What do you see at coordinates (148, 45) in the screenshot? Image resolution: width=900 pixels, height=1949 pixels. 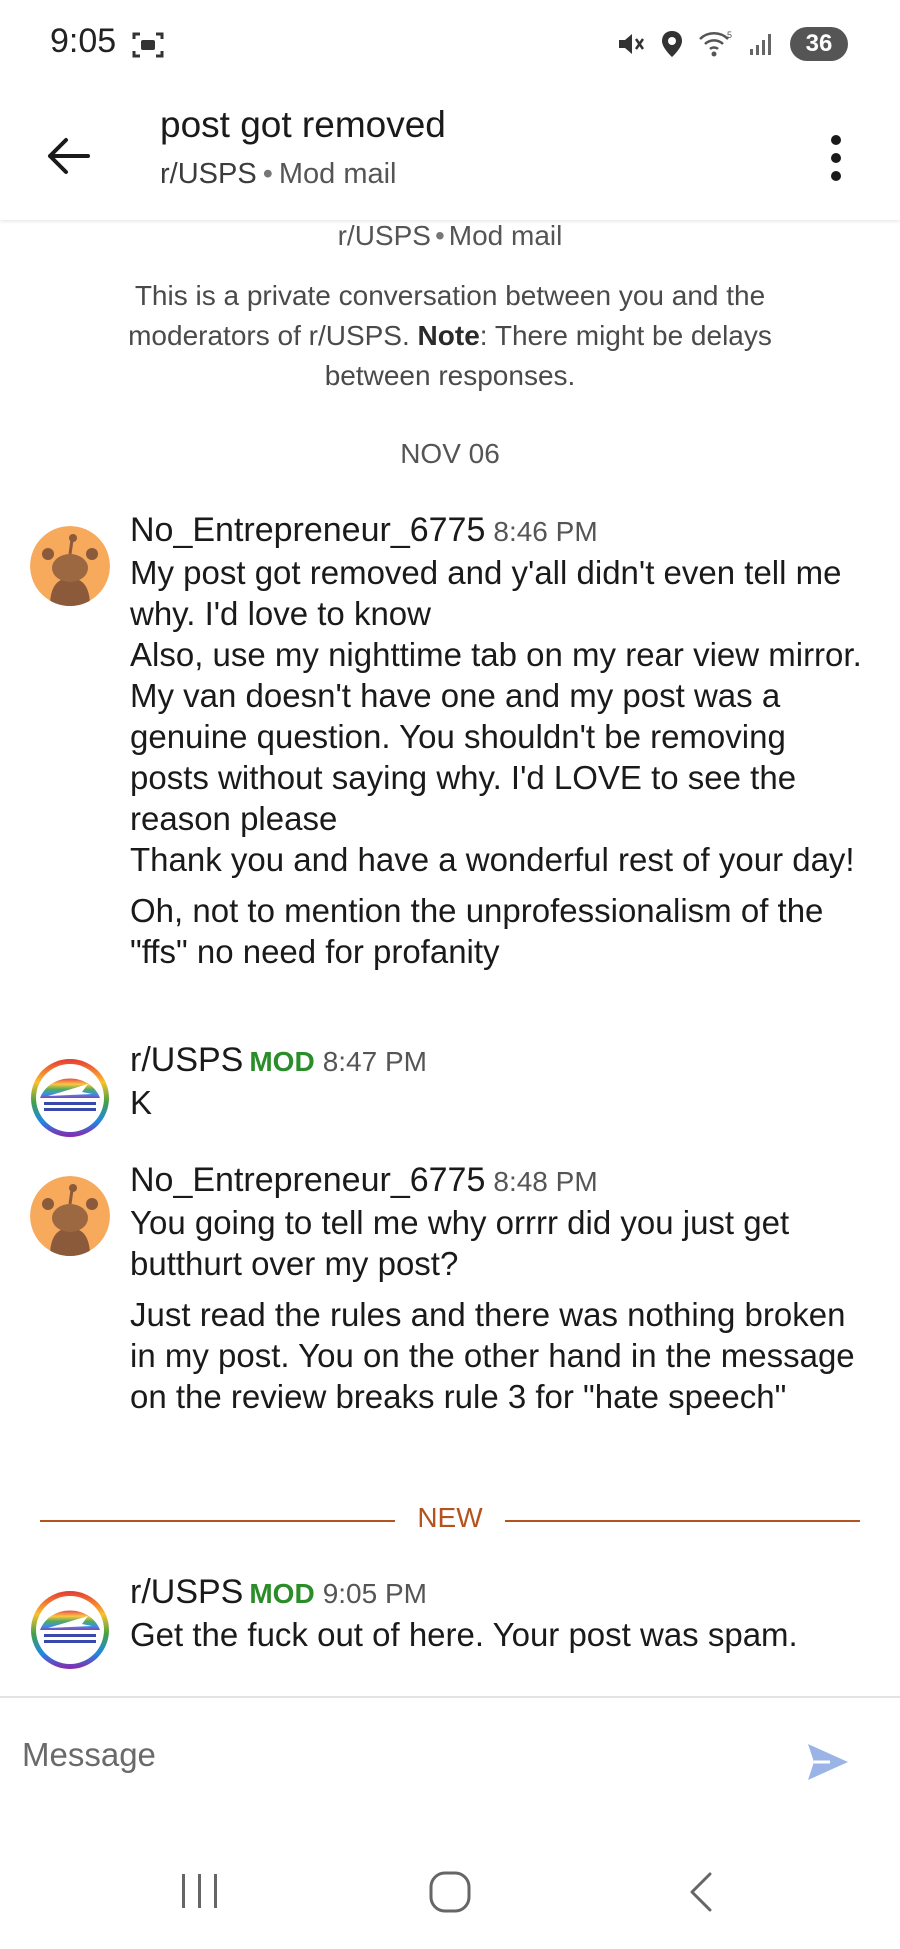 I see `screenshot-icon` at bounding box center [148, 45].